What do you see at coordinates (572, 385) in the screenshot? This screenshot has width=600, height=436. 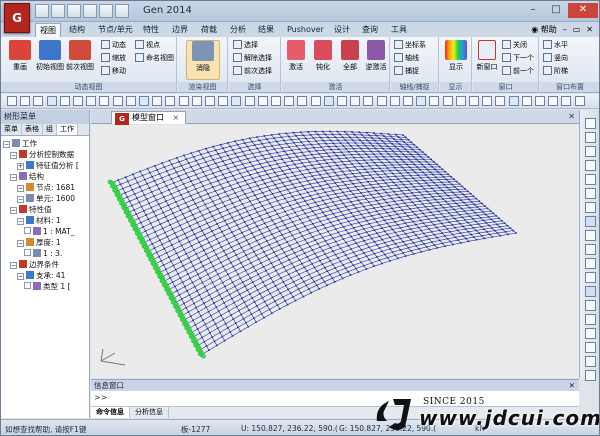 I see `info-window-close-icon: ✕` at bounding box center [572, 385].